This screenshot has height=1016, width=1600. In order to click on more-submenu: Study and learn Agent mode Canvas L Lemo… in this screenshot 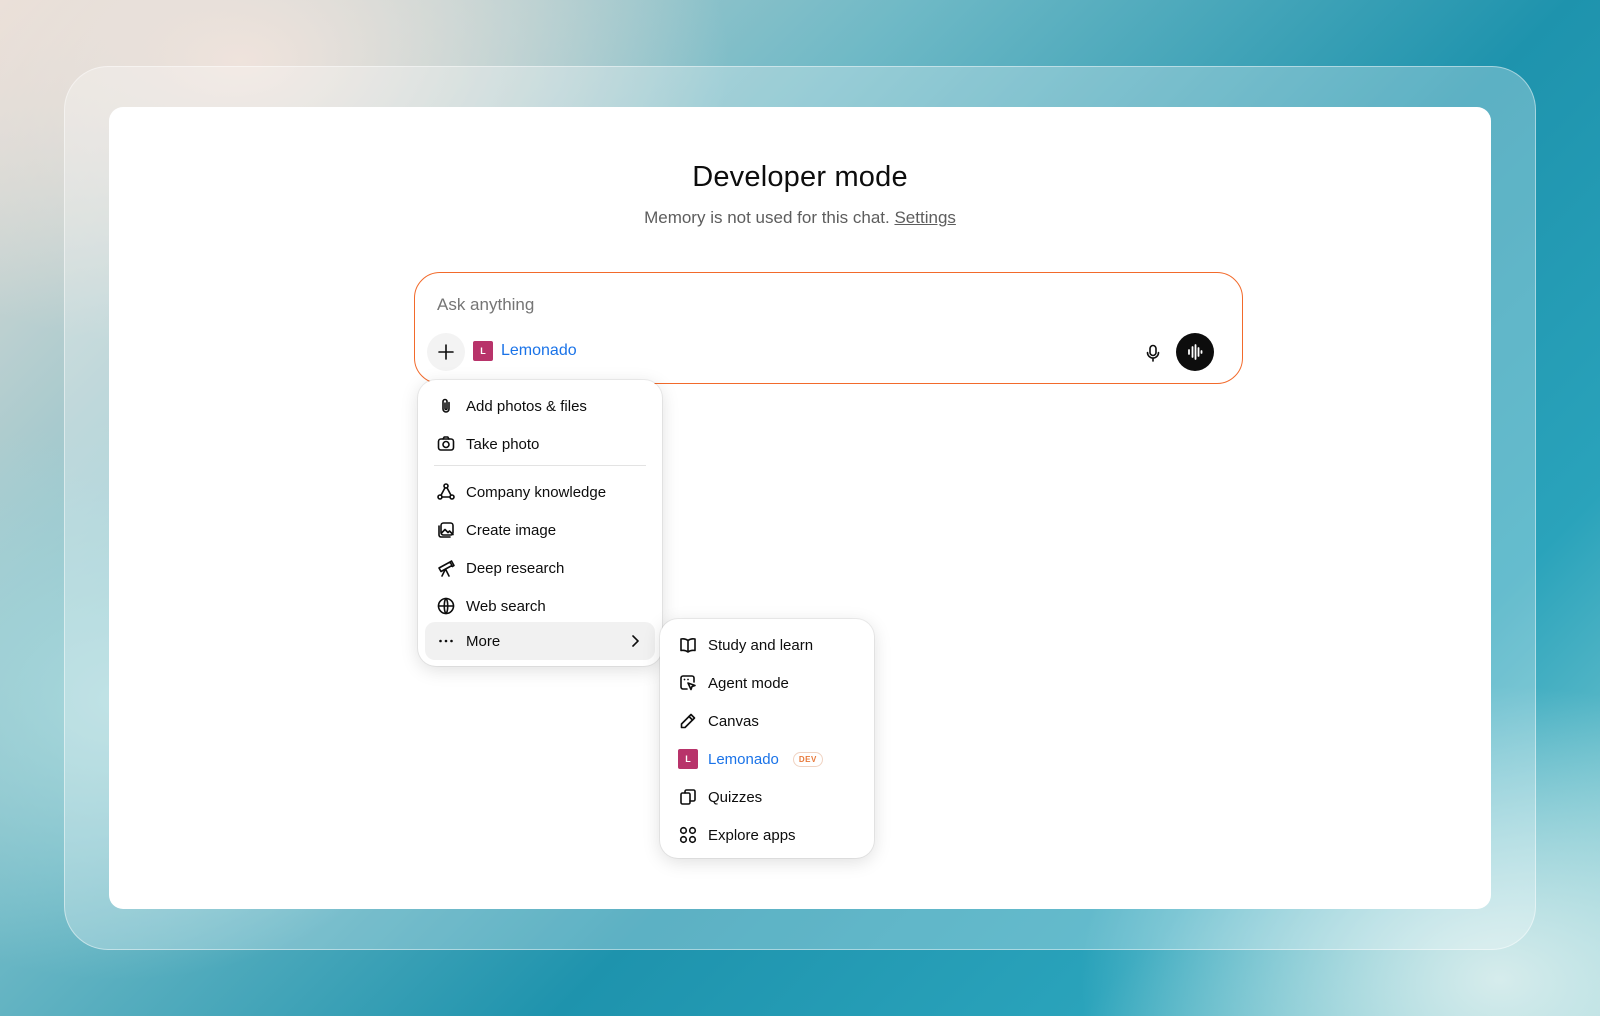, I will do `click(767, 738)`.